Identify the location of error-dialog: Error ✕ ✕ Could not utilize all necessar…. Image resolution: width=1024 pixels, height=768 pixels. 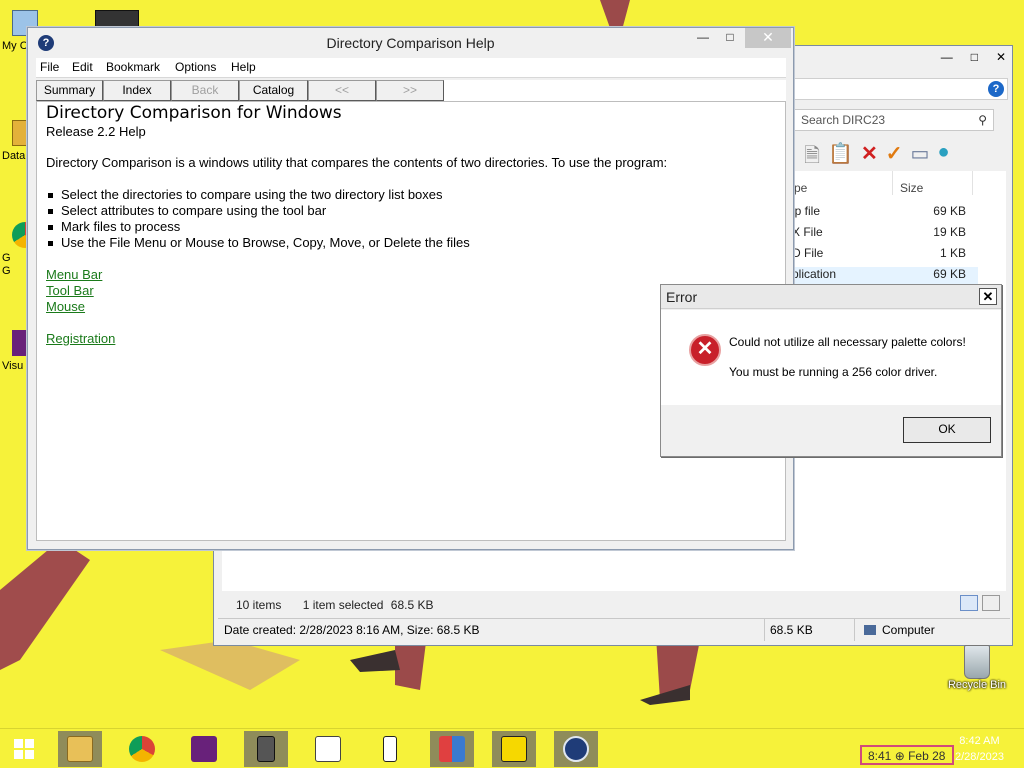
(831, 370).